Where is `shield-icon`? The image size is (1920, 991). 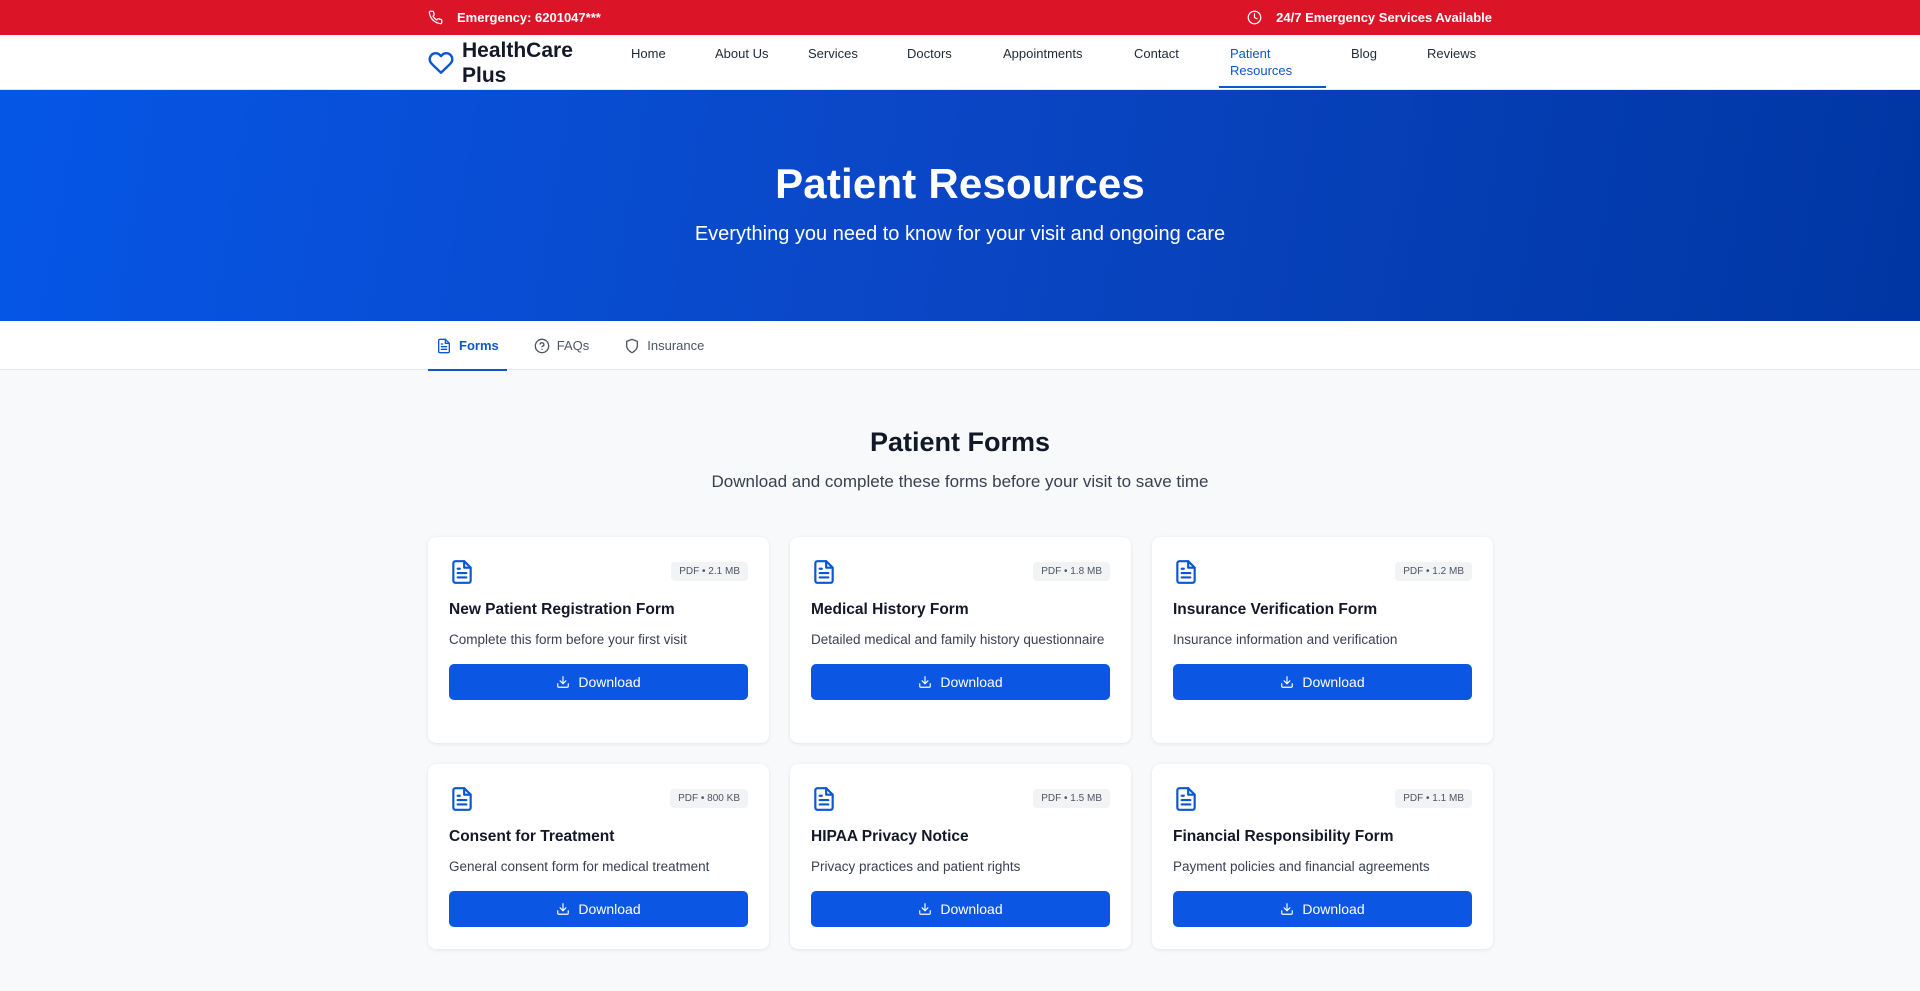
shield-icon is located at coordinates (632, 345).